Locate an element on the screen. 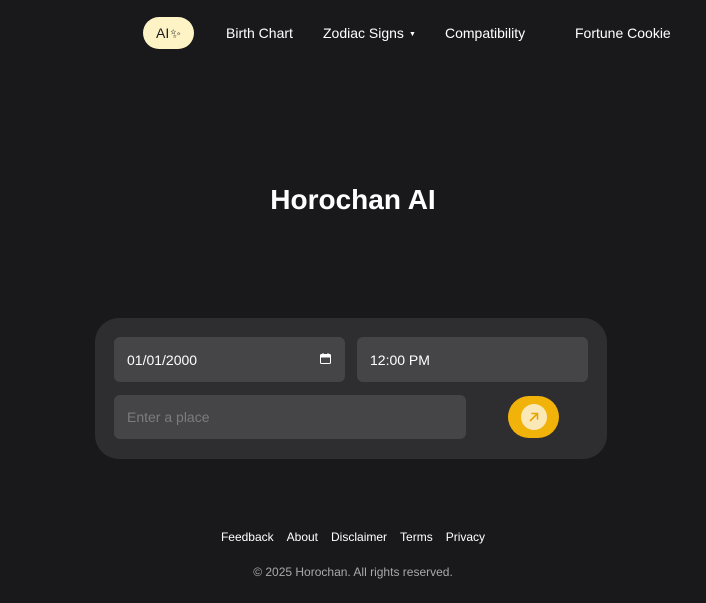  footer-link-disclaimer: Disclaimer is located at coordinates (359, 537).